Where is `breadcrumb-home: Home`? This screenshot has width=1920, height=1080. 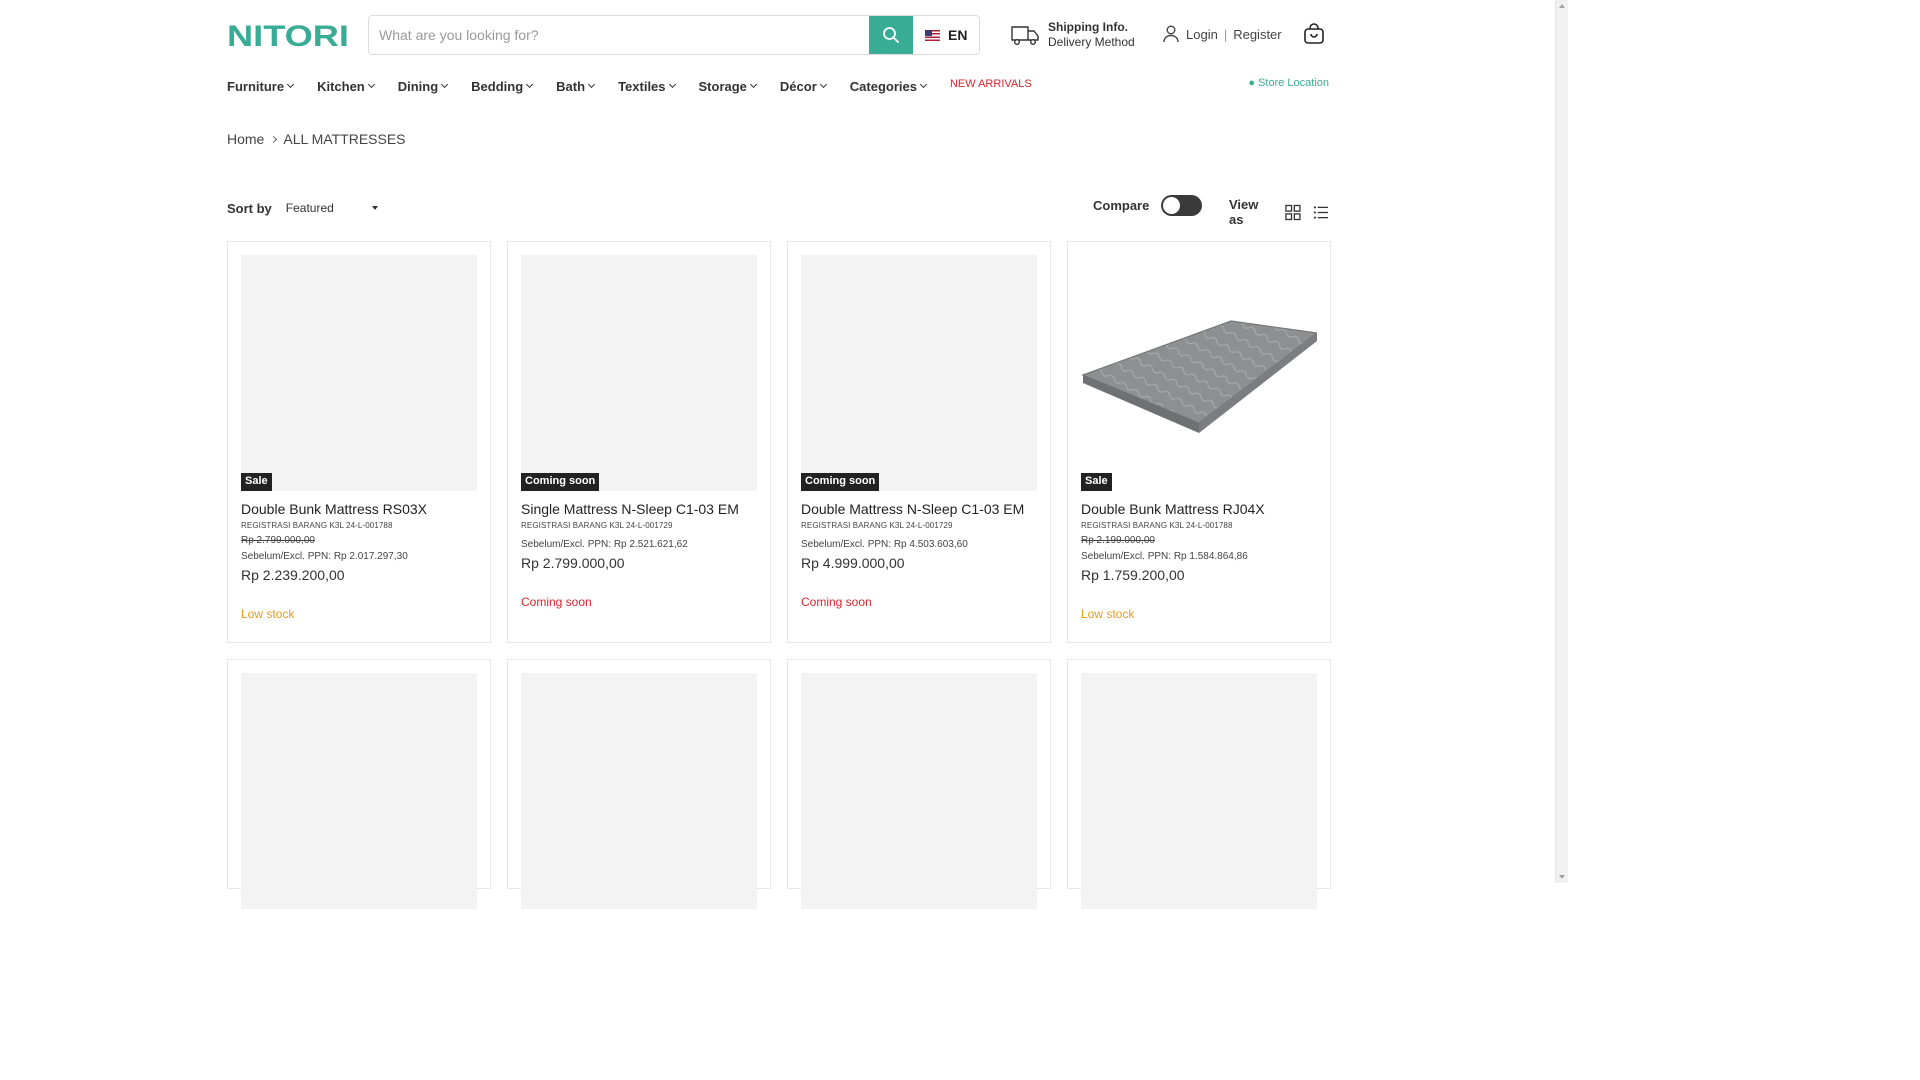
breadcrumb-home: Home is located at coordinates (245, 139).